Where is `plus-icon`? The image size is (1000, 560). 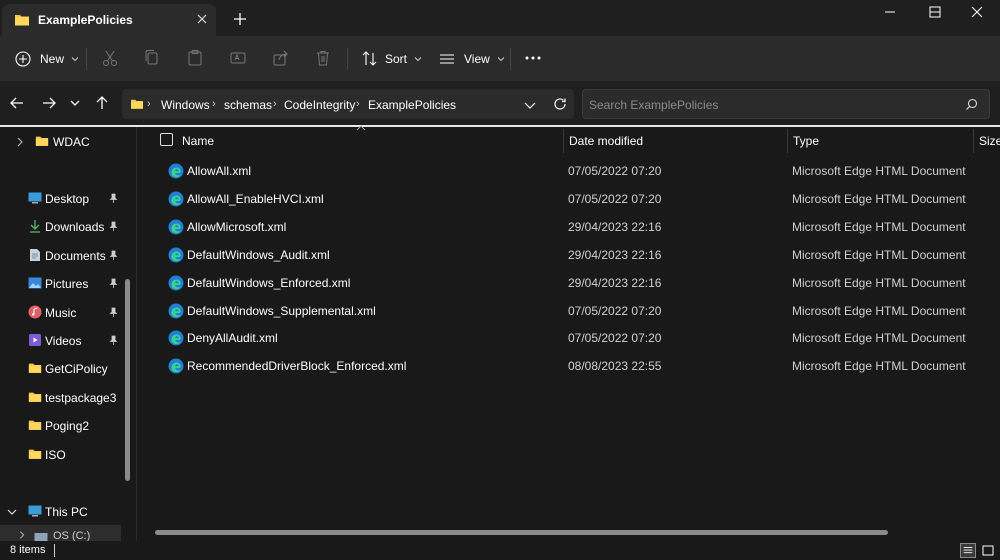 plus-icon is located at coordinates (240, 19).